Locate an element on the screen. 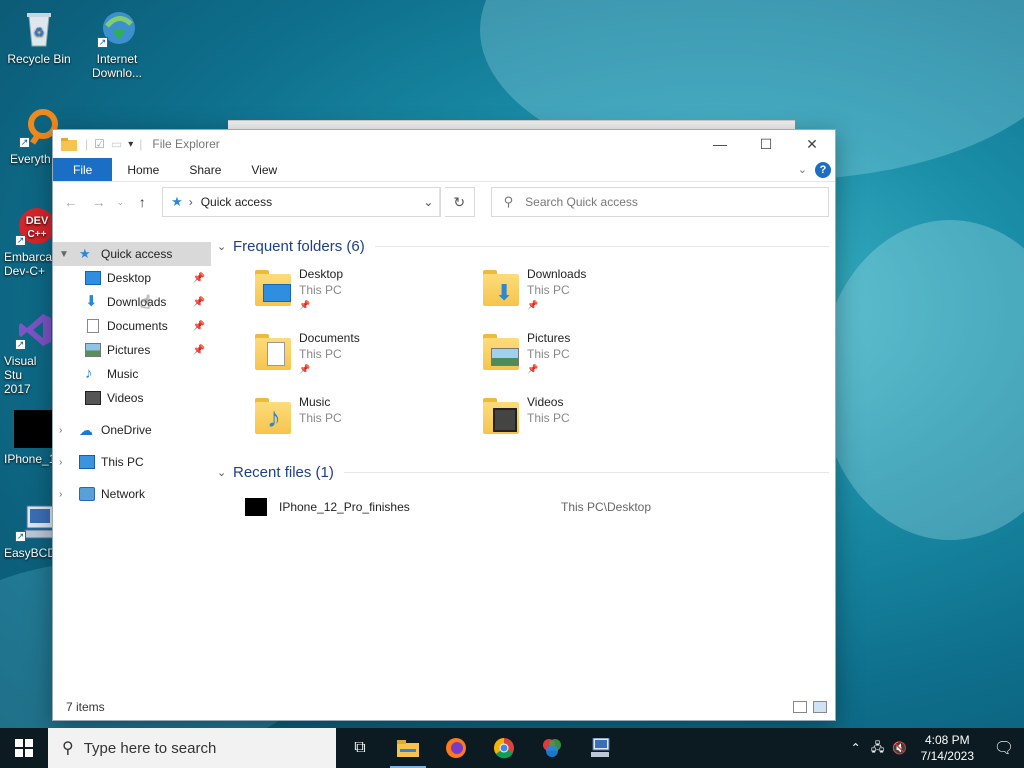  globe-download-icon: ↗ is located at coordinates (117, 28).